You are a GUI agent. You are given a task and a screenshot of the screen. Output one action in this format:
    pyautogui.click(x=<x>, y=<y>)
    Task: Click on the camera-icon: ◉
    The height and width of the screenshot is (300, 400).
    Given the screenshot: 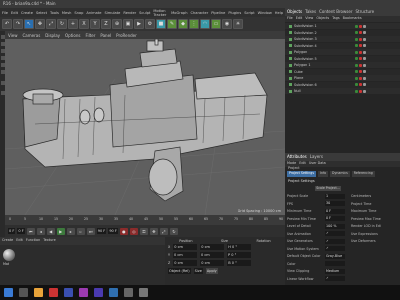 What is the action you would take?
    pyautogui.click(x=227, y=24)
    